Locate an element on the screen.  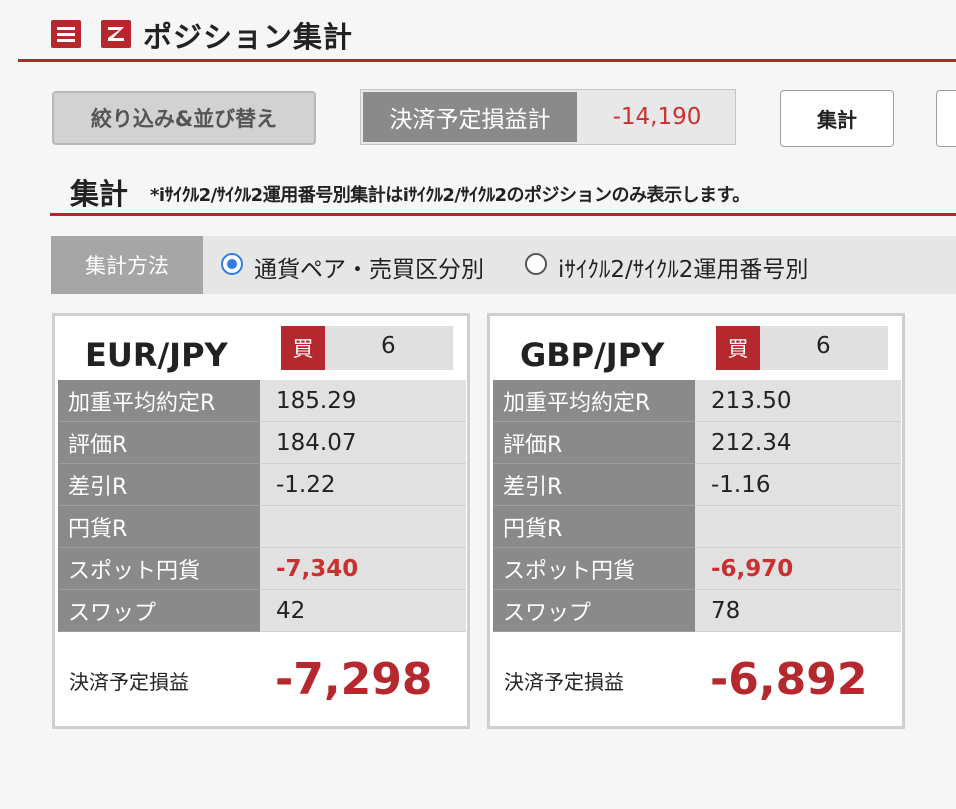
settlement-pl-value: -6,892 is located at coordinates (789, 679).